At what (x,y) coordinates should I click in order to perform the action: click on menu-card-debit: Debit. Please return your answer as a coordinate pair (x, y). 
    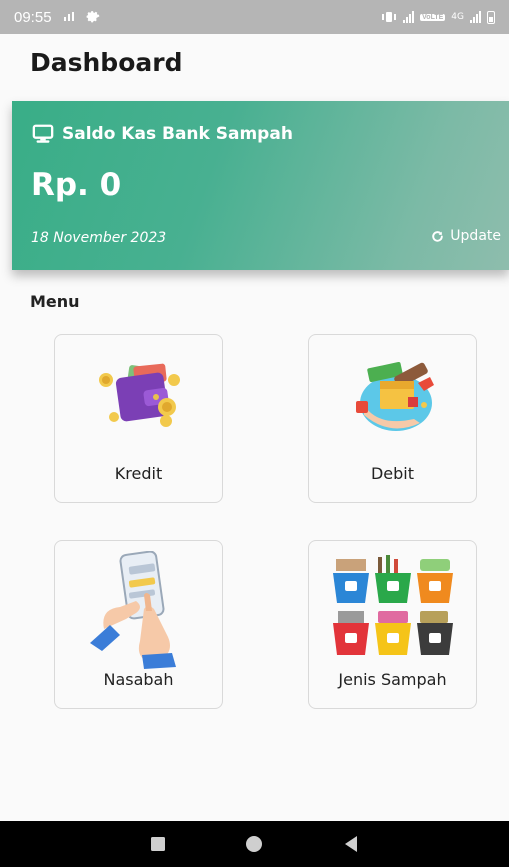
    Looking at the image, I should click on (392, 418).